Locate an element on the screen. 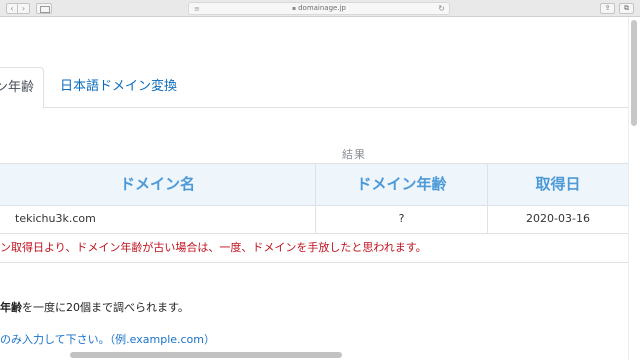 The image size is (640, 360). share-icon: ⇪ is located at coordinates (607, 8).